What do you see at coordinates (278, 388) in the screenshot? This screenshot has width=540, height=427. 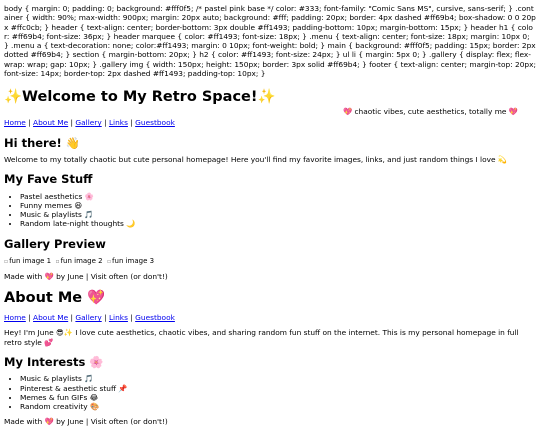 I see `list-item: Pinterest & aesthetic stuff 📌` at bounding box center [278, 388].